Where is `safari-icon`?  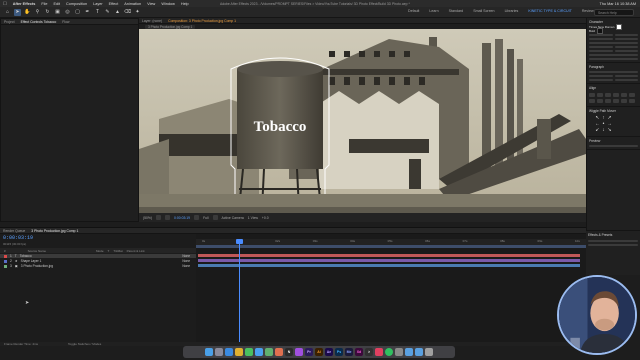
safari-icon is located at coordinates (229, 352).